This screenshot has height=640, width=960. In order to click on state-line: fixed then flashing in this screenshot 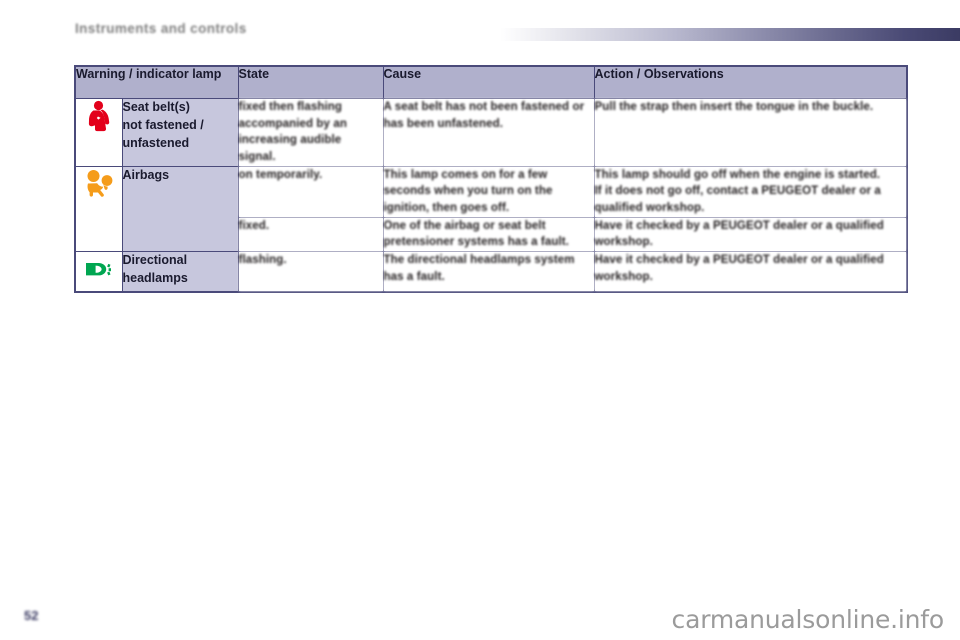, I will do `click(290, 107)`.